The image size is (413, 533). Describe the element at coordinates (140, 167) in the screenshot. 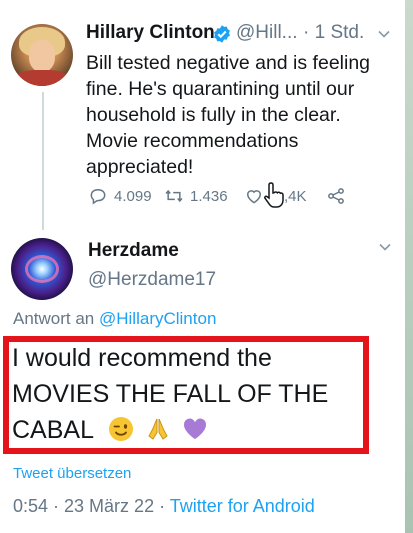

I see `tweet1-line: appreciated!` at that location.